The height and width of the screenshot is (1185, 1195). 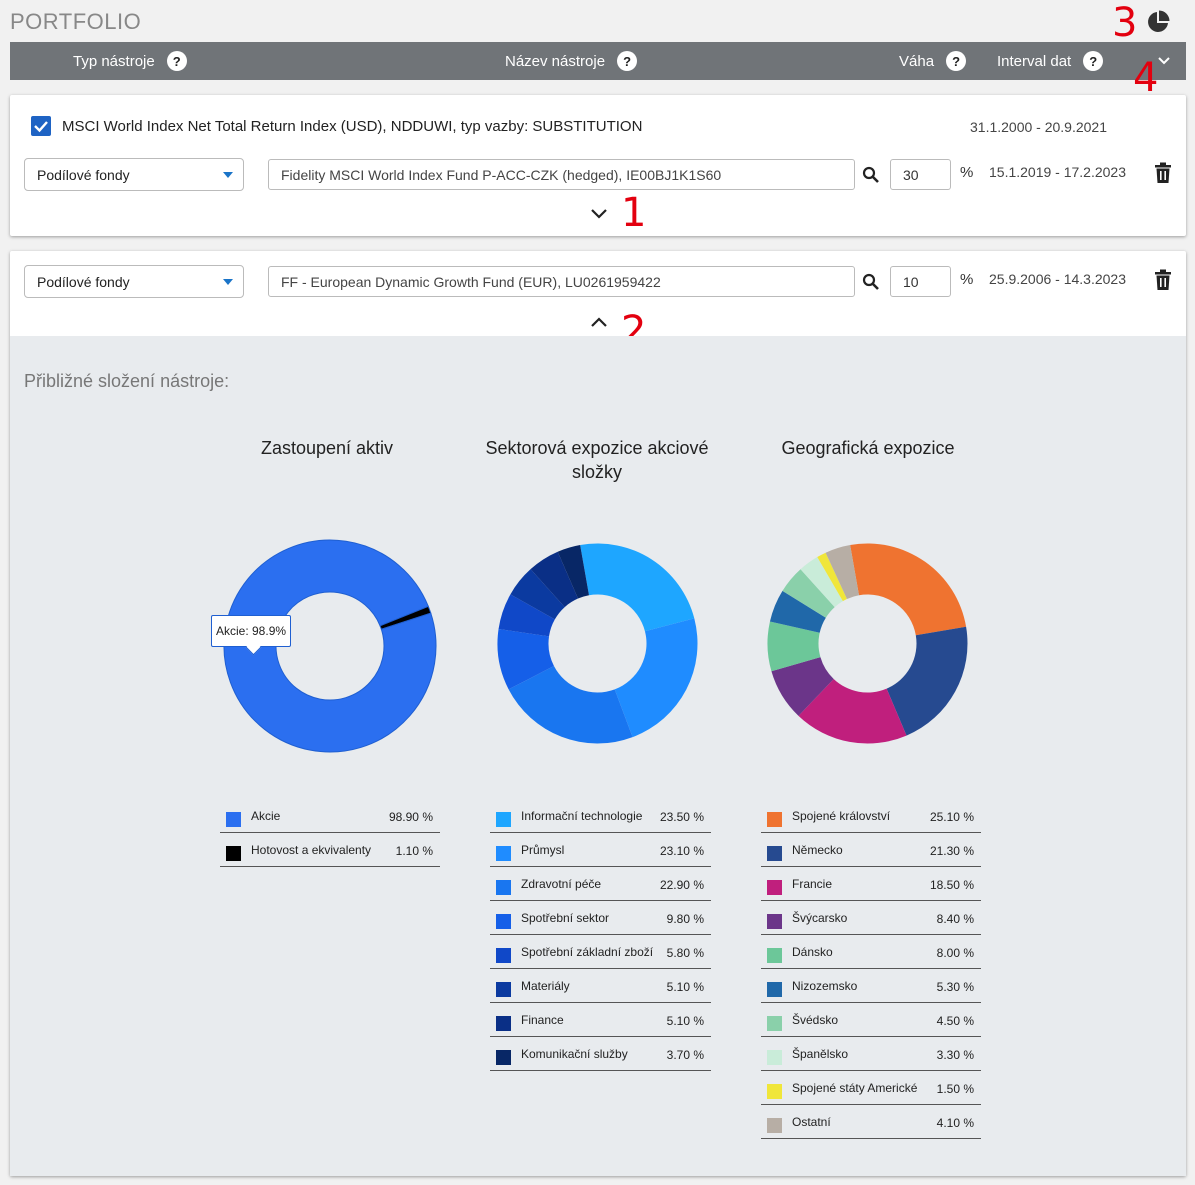 I want to click on legend-label: Spotřební sektor, so click(x=565, y=918).